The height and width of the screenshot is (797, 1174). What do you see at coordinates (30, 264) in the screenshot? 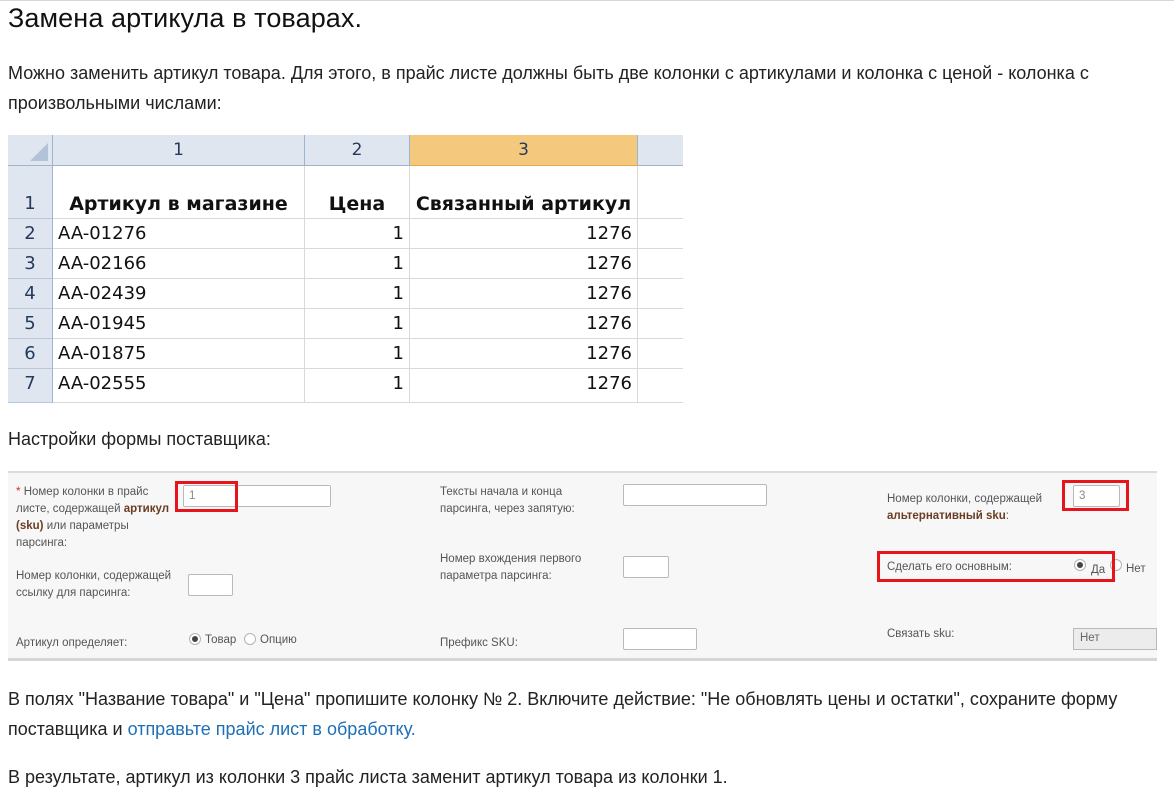
I see `sheet-row-number: 3` at bounding box center [30, 264].